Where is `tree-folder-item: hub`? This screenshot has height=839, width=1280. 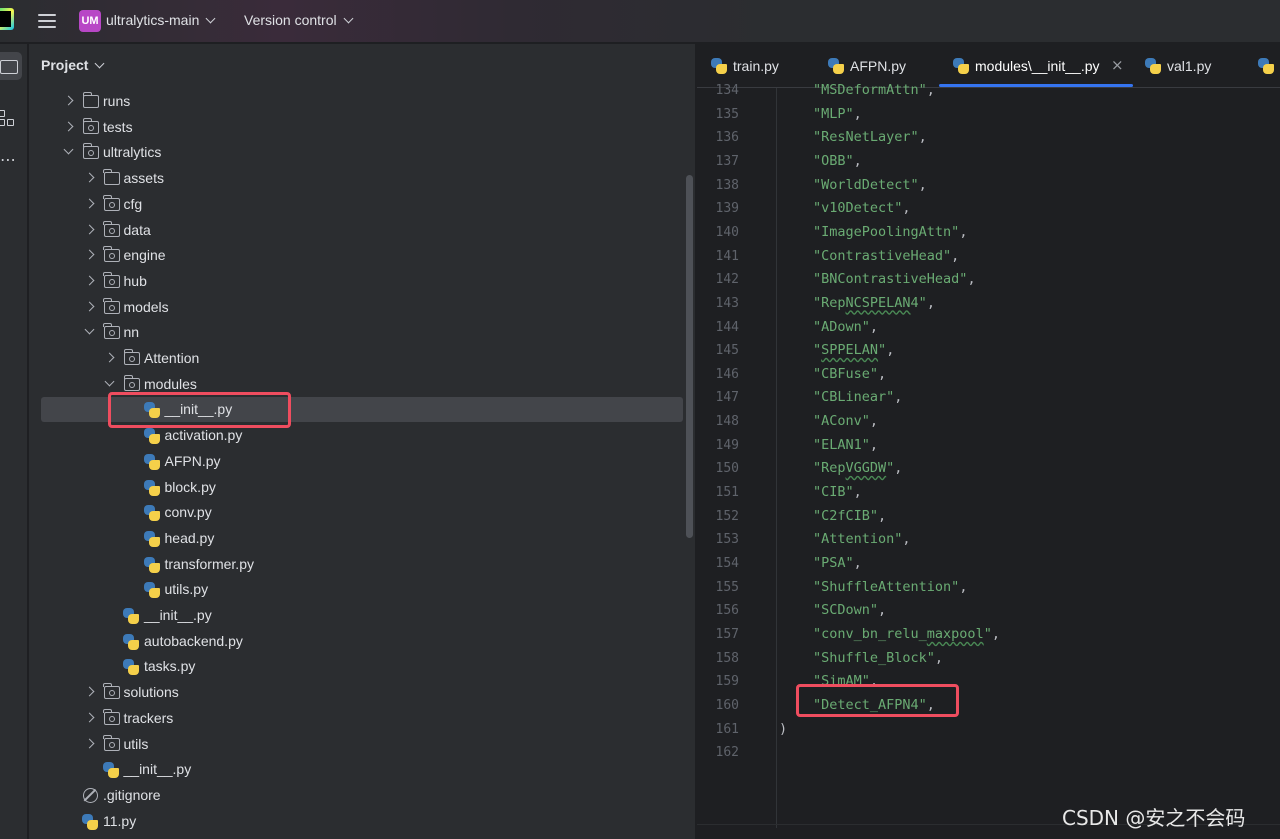
tree-folder-item: hub is located at coordinates (362, 281).